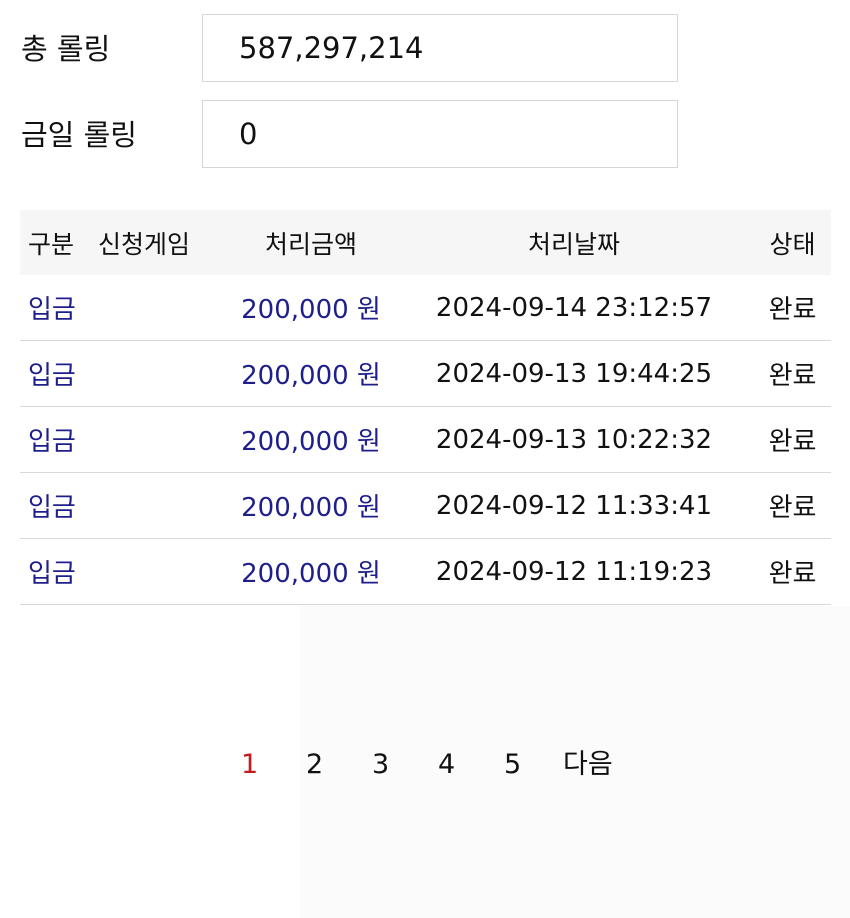 Image resolution: width=850 pixels, height=918 pixels. I want to click on today-rolling-field: 0, so click(440, 134).